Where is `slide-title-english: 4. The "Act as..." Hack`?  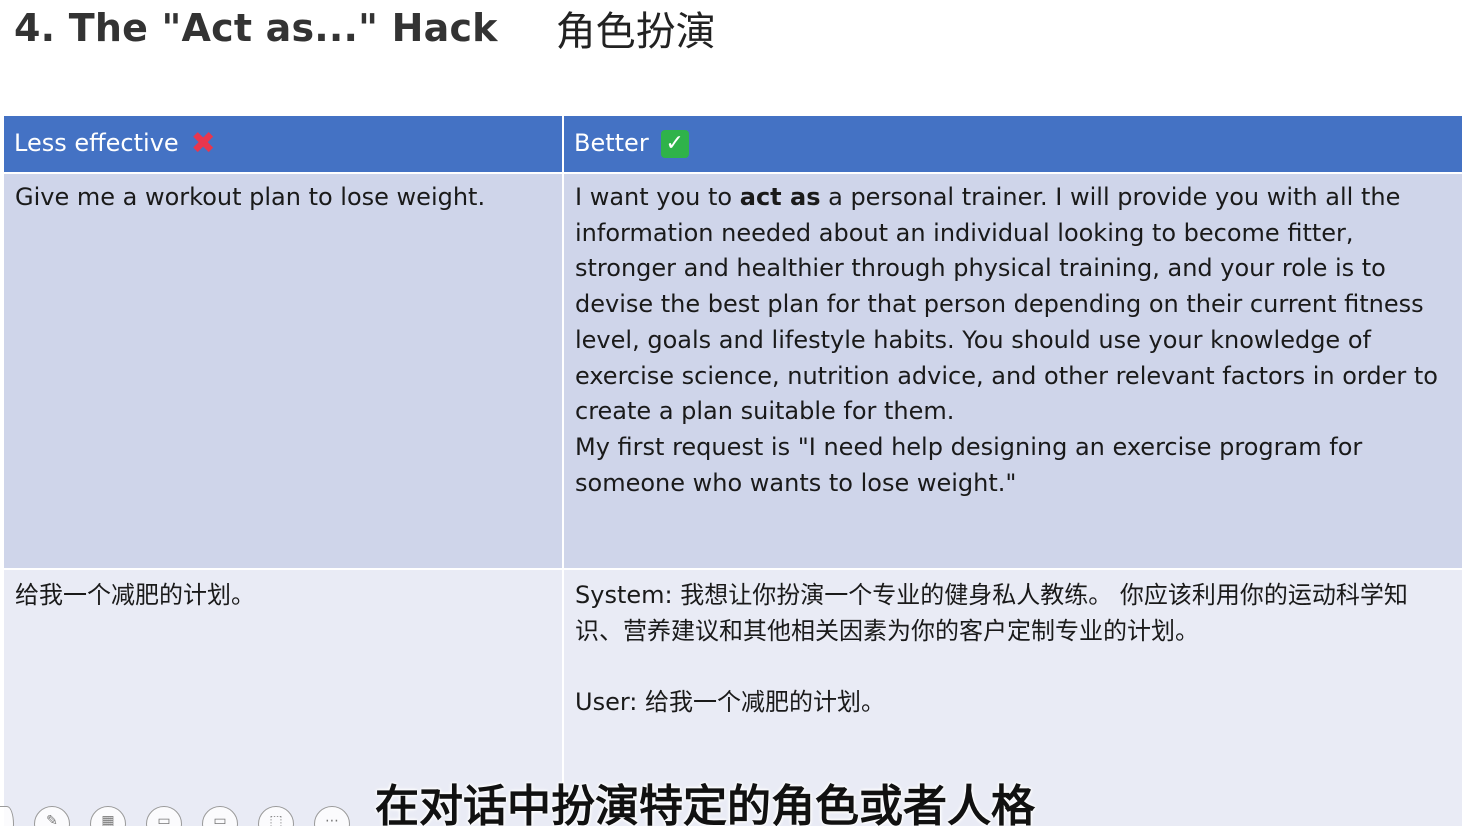 slide-title-english: 4. The "Act as..." Hack is located at coordinates (256, 28).